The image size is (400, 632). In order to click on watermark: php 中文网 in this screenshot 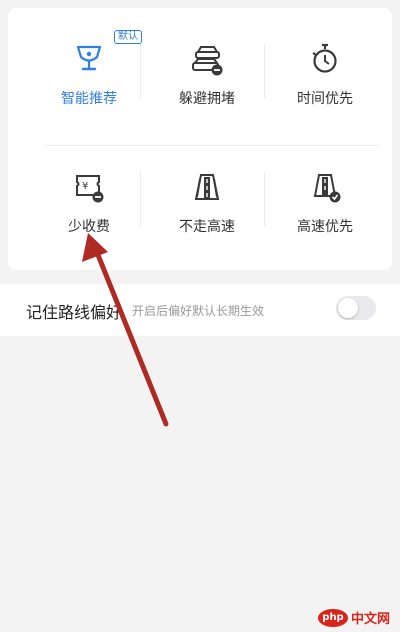, I will do `click(354, 617)`.